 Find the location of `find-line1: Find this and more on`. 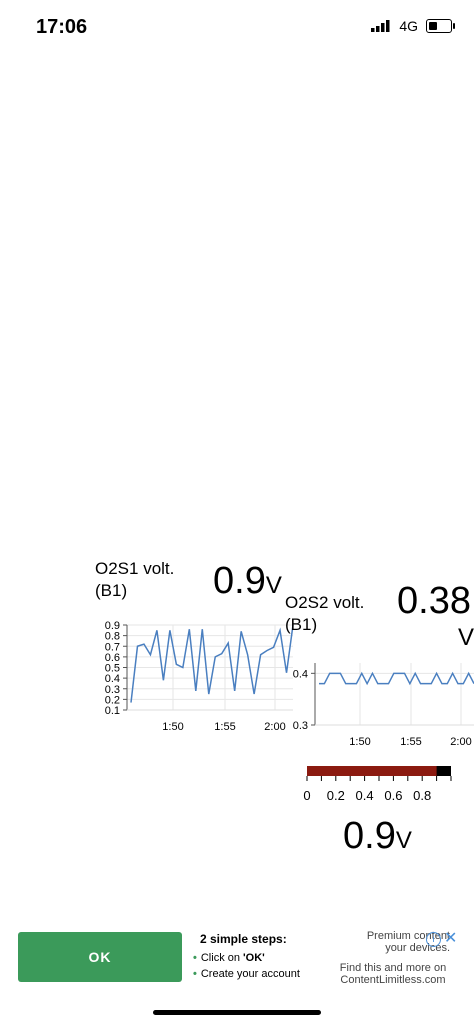

find-line1: Find this and more on is located at coordinates (393, 968).